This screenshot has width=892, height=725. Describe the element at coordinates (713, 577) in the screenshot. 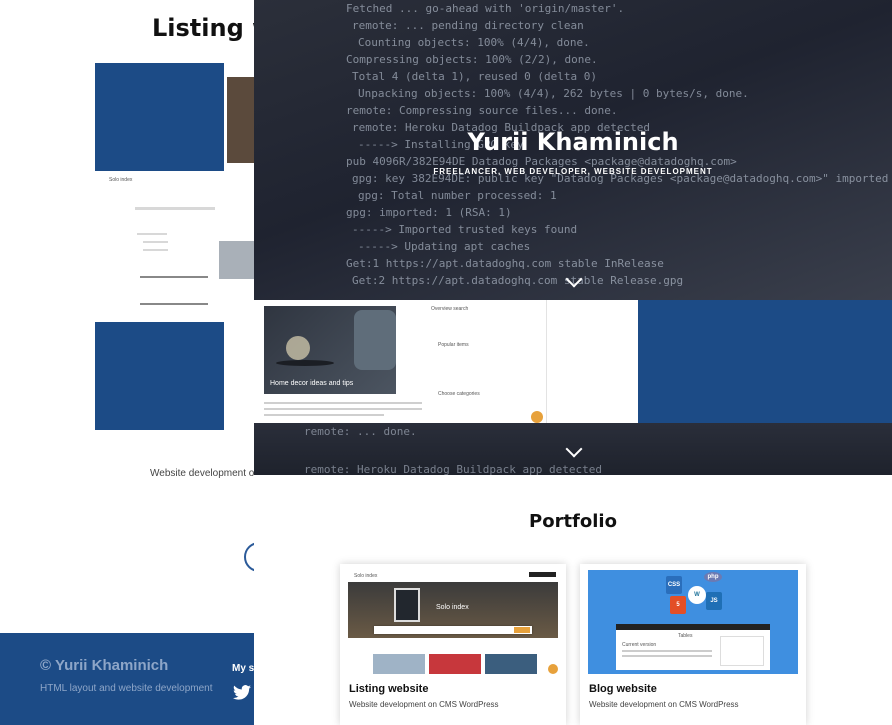

I see `php-icon: php` at that location.